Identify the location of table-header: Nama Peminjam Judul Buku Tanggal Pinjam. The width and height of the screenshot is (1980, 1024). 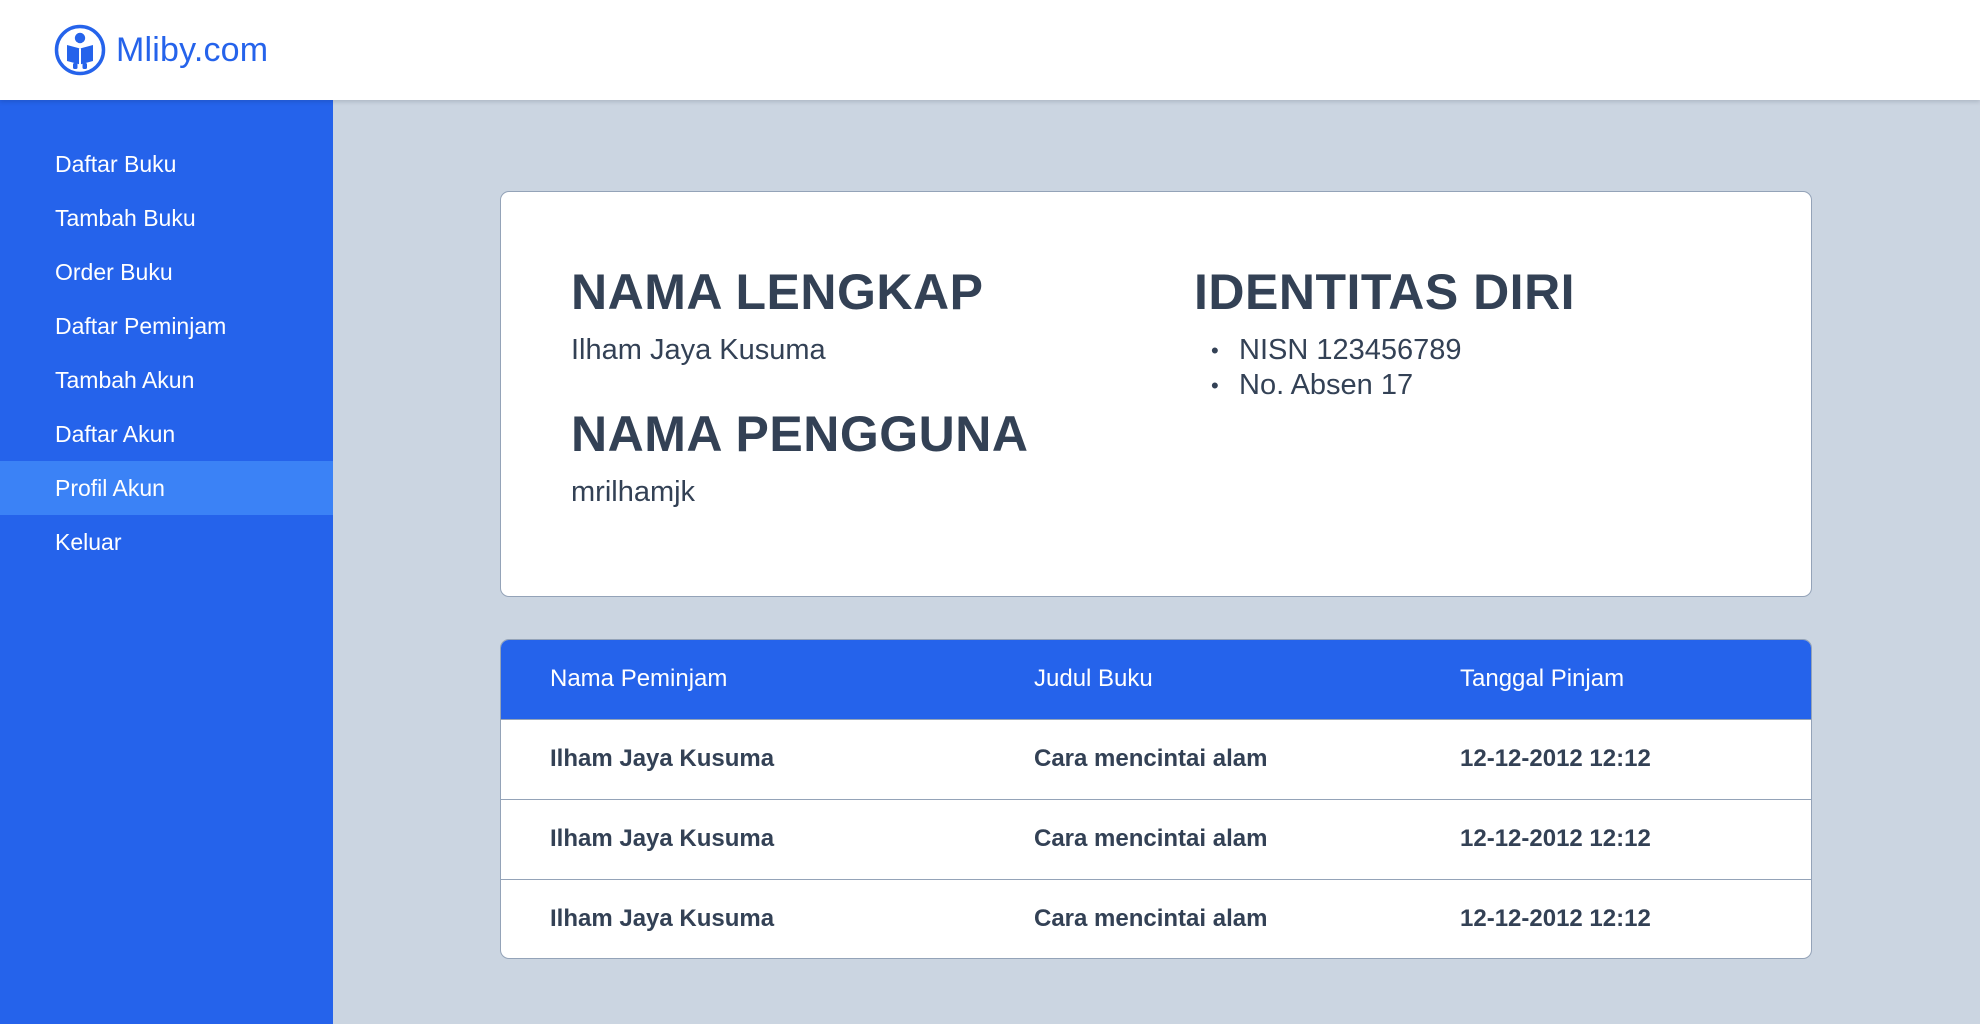
(1156, 679).